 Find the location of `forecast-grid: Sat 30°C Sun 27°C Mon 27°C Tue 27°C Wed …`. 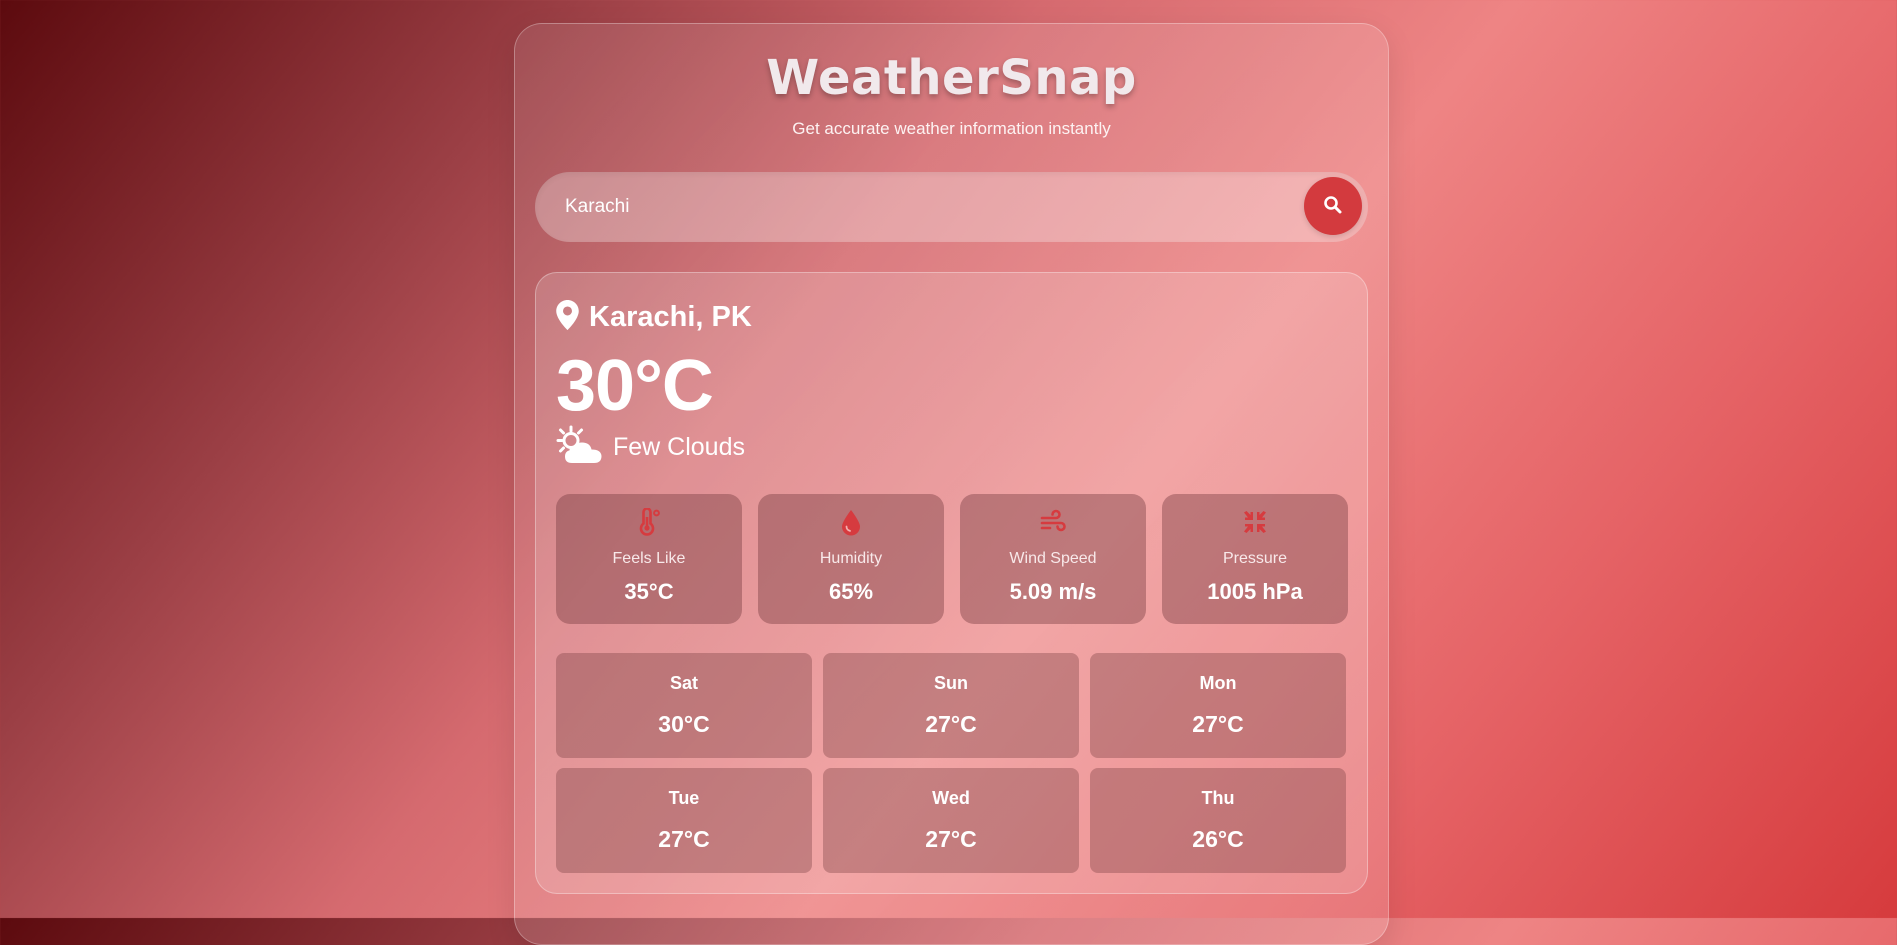

forecast-grid: Sat 30°C Sun 27°C Mon 27°C Tue 27°C Wed … is located at coordinates (952, 763).